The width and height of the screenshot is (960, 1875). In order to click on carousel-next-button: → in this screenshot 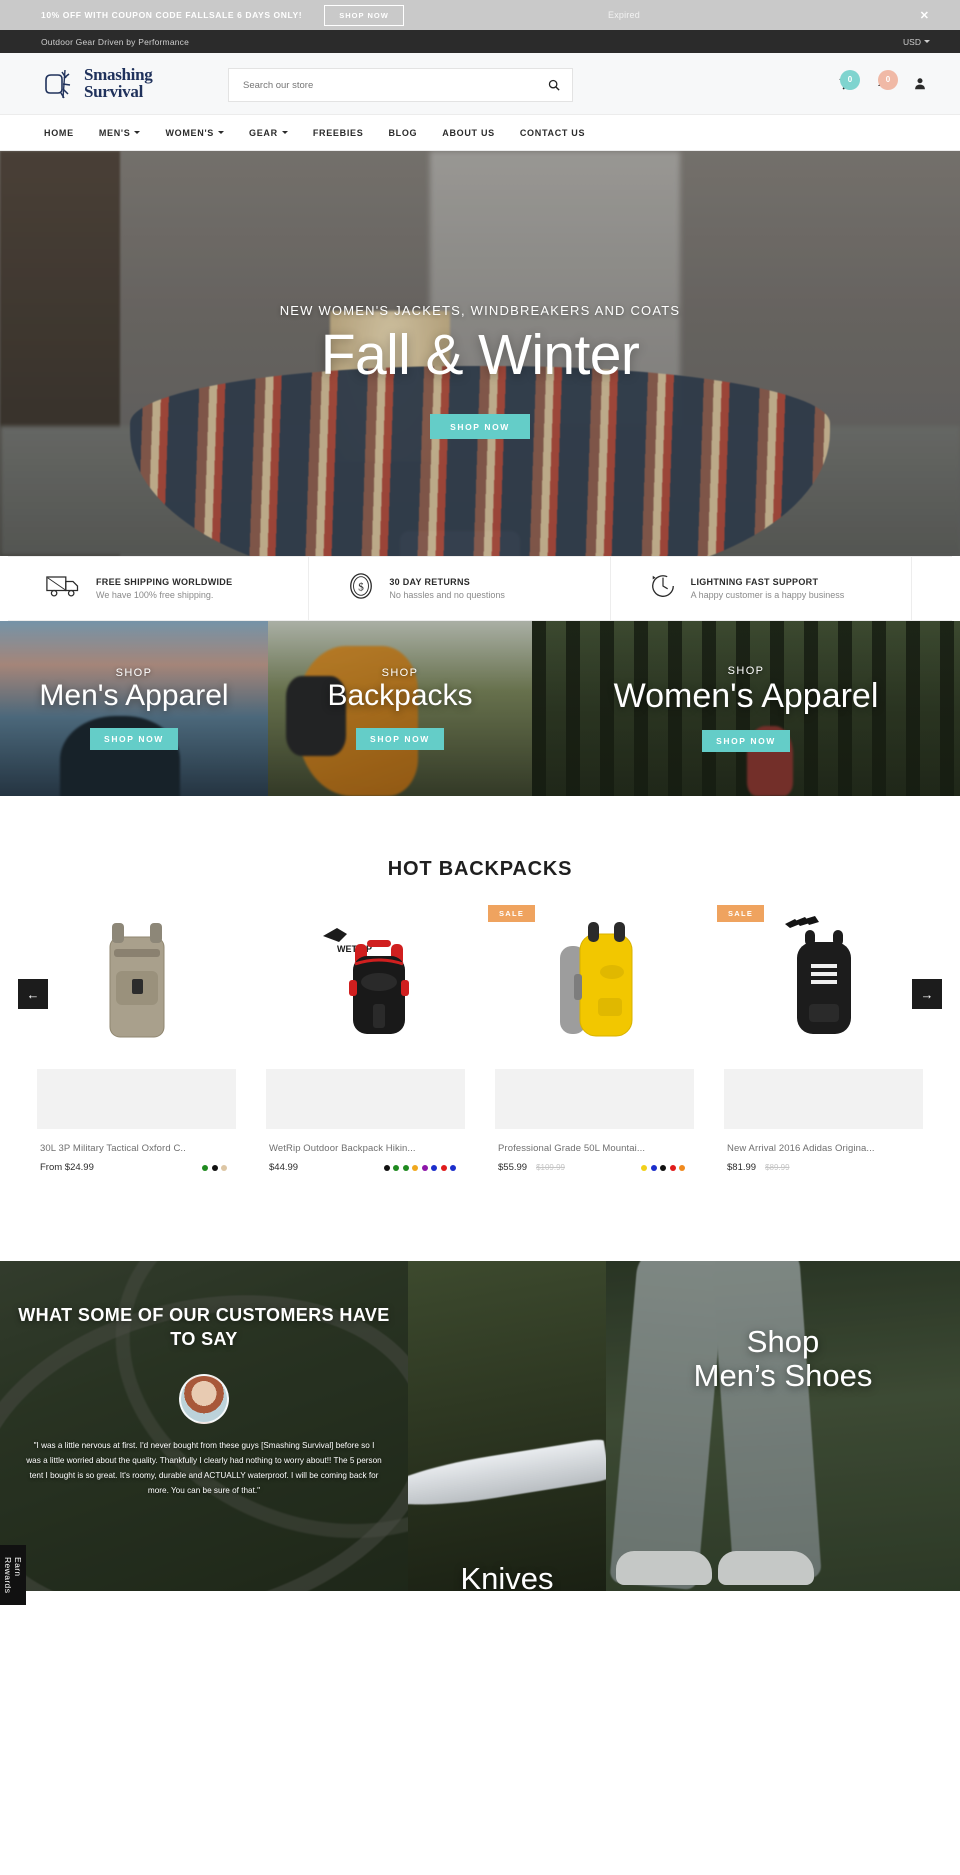, I will do `click(927, 994)`.